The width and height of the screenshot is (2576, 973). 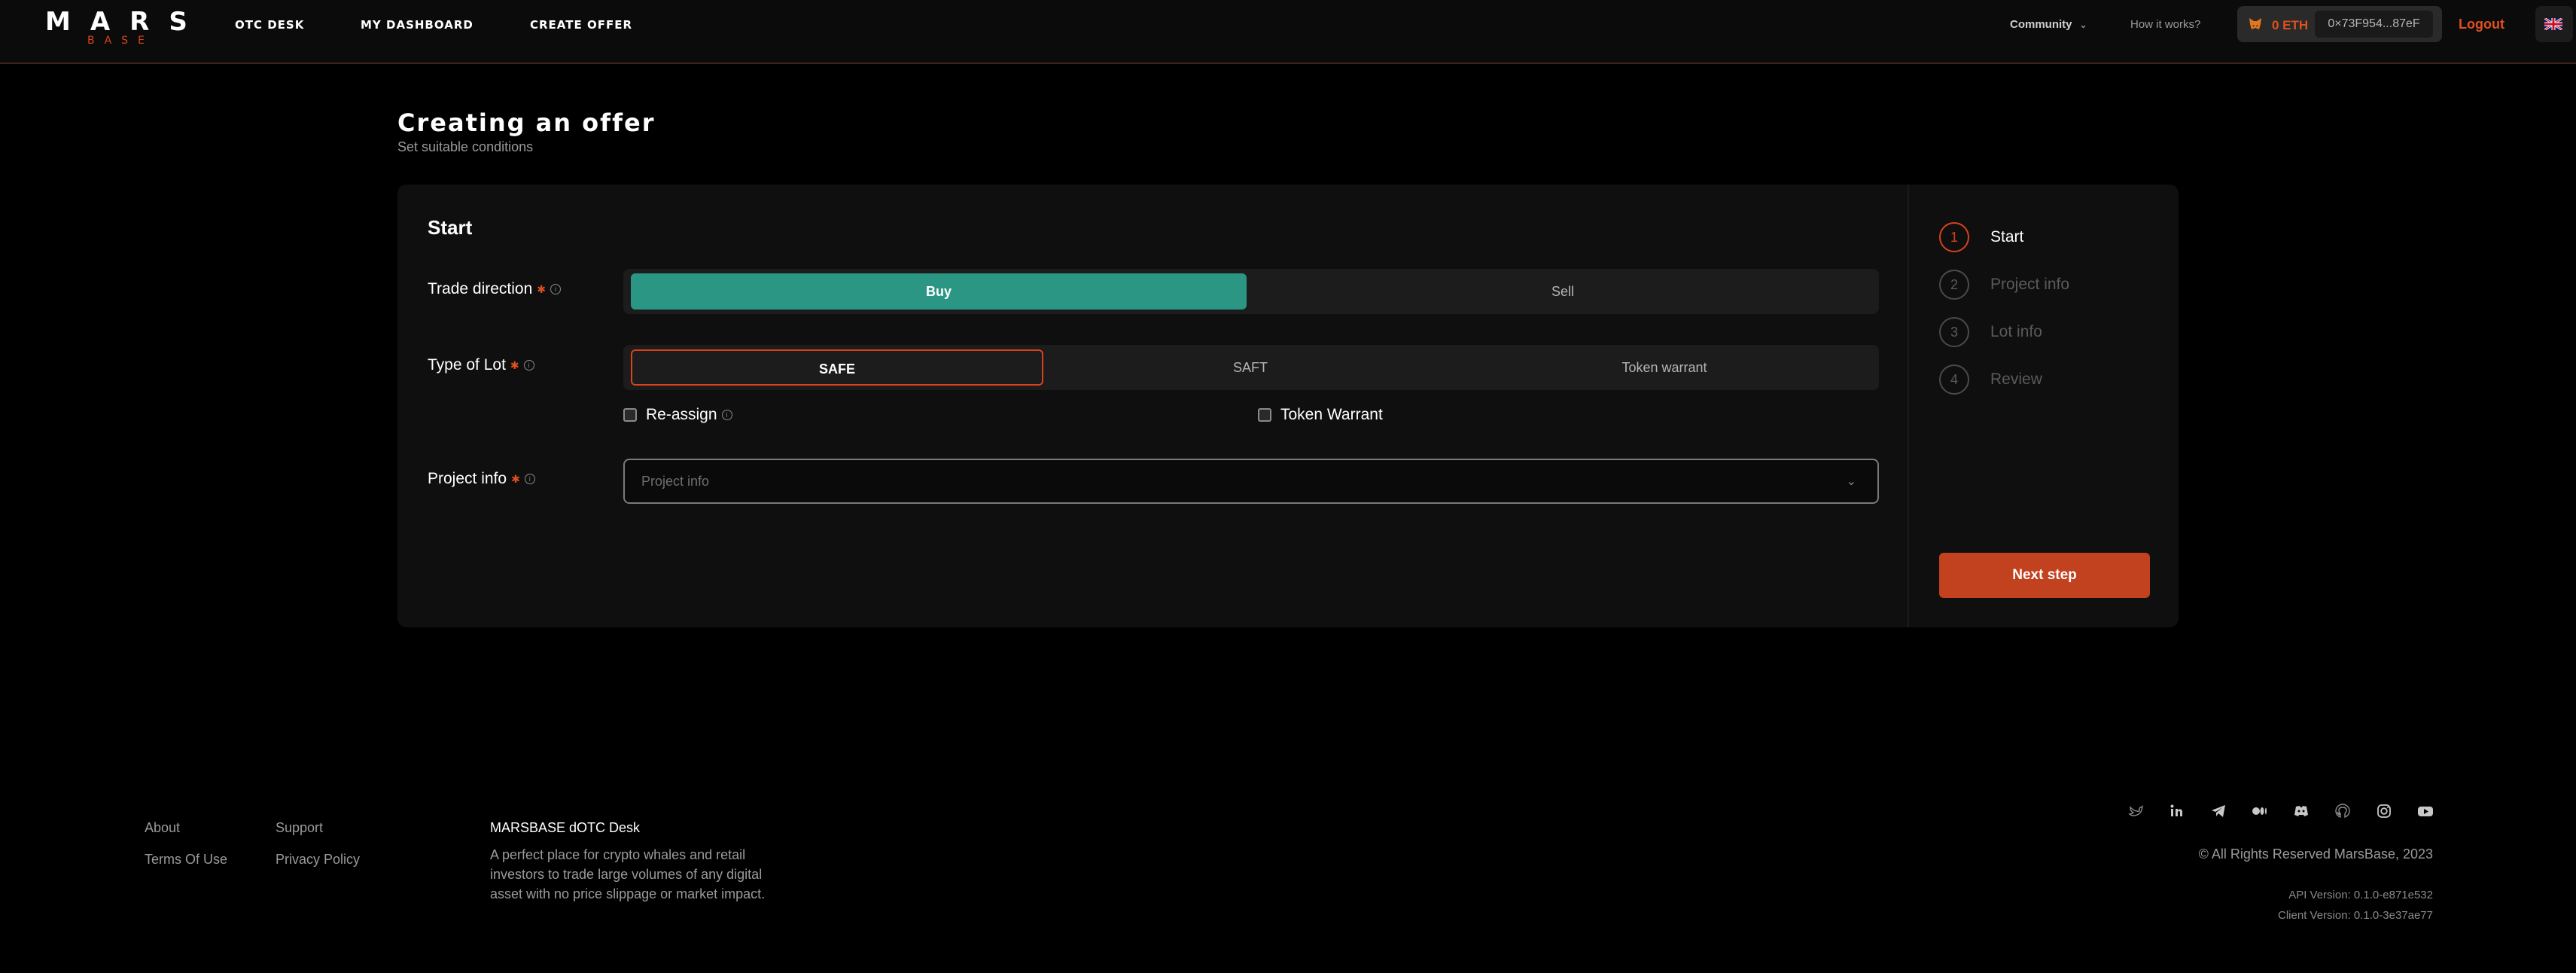 I want to click on saft-option: SAFT, so click(x=1250, y=368).